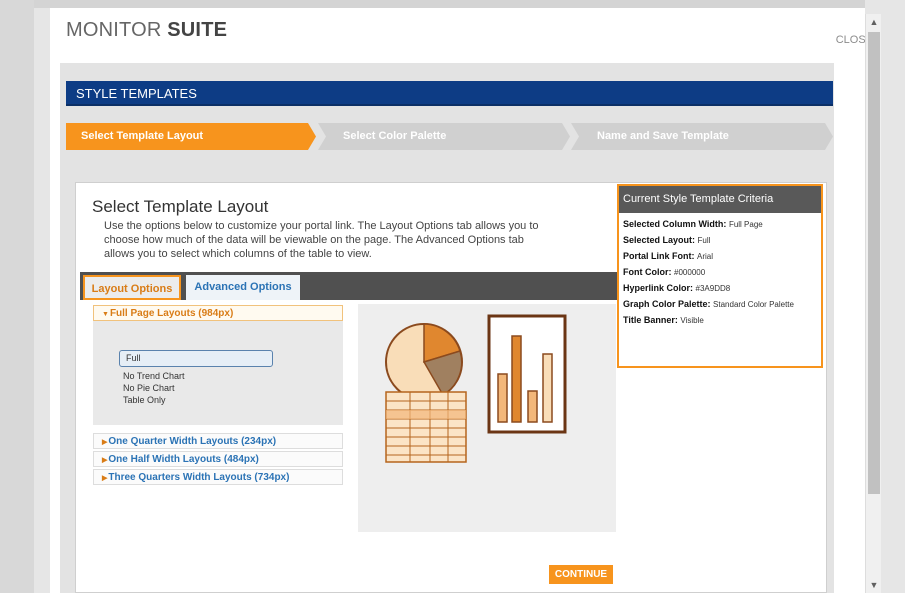 The width and height of the screenshot is (905, 593). I want to click on tab-layout-options: Layout Options, so click(132, 287).